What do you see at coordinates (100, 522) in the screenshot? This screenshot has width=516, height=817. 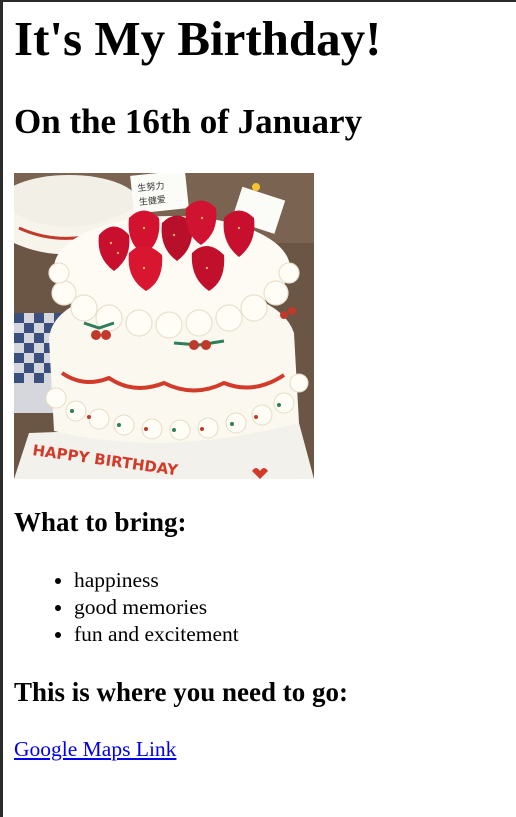 I see `bring-heading: What to bring:` at bounding box center [100, 522].